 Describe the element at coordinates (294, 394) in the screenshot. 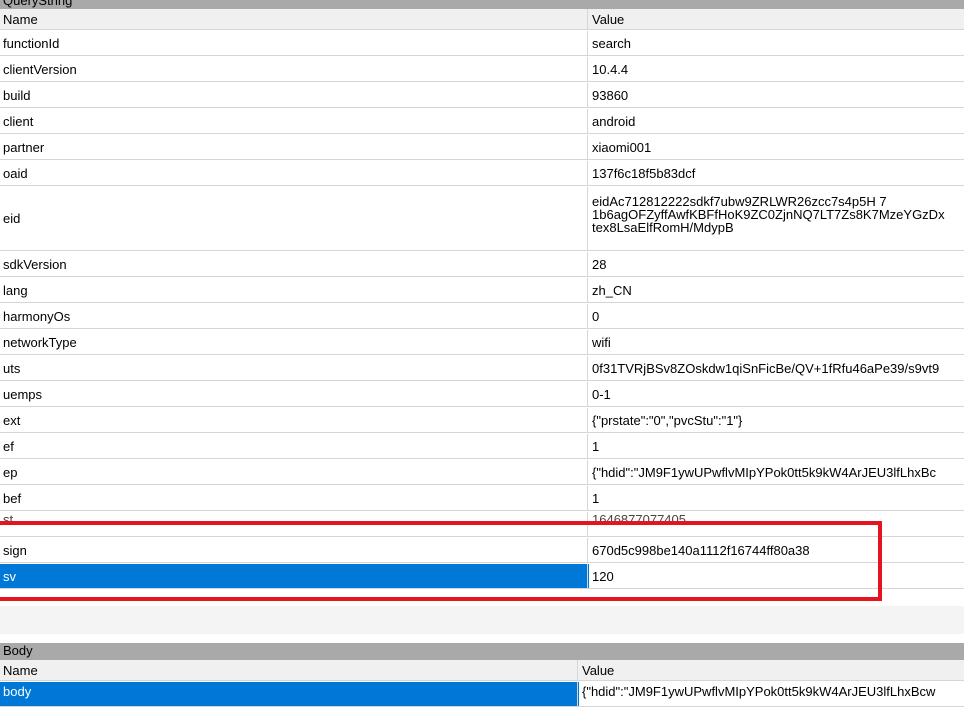

I see `param-name: uemps` at that location.